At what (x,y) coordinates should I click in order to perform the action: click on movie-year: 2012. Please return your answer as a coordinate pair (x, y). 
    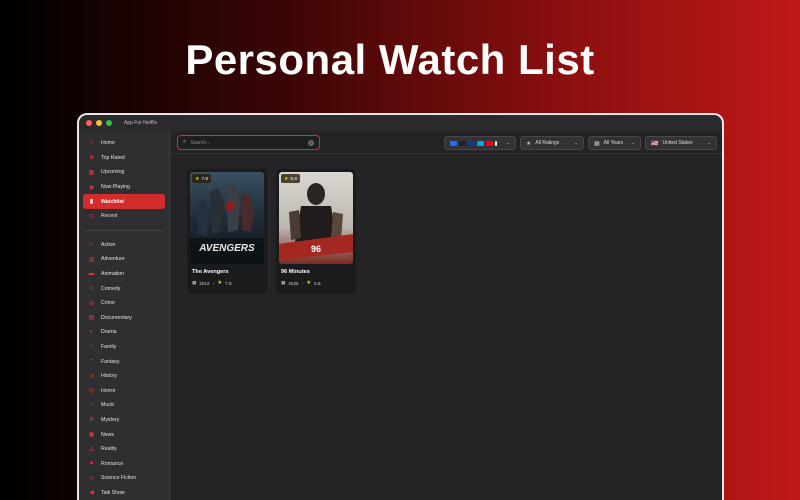
    Looking at the image, I should click on (204, 283).